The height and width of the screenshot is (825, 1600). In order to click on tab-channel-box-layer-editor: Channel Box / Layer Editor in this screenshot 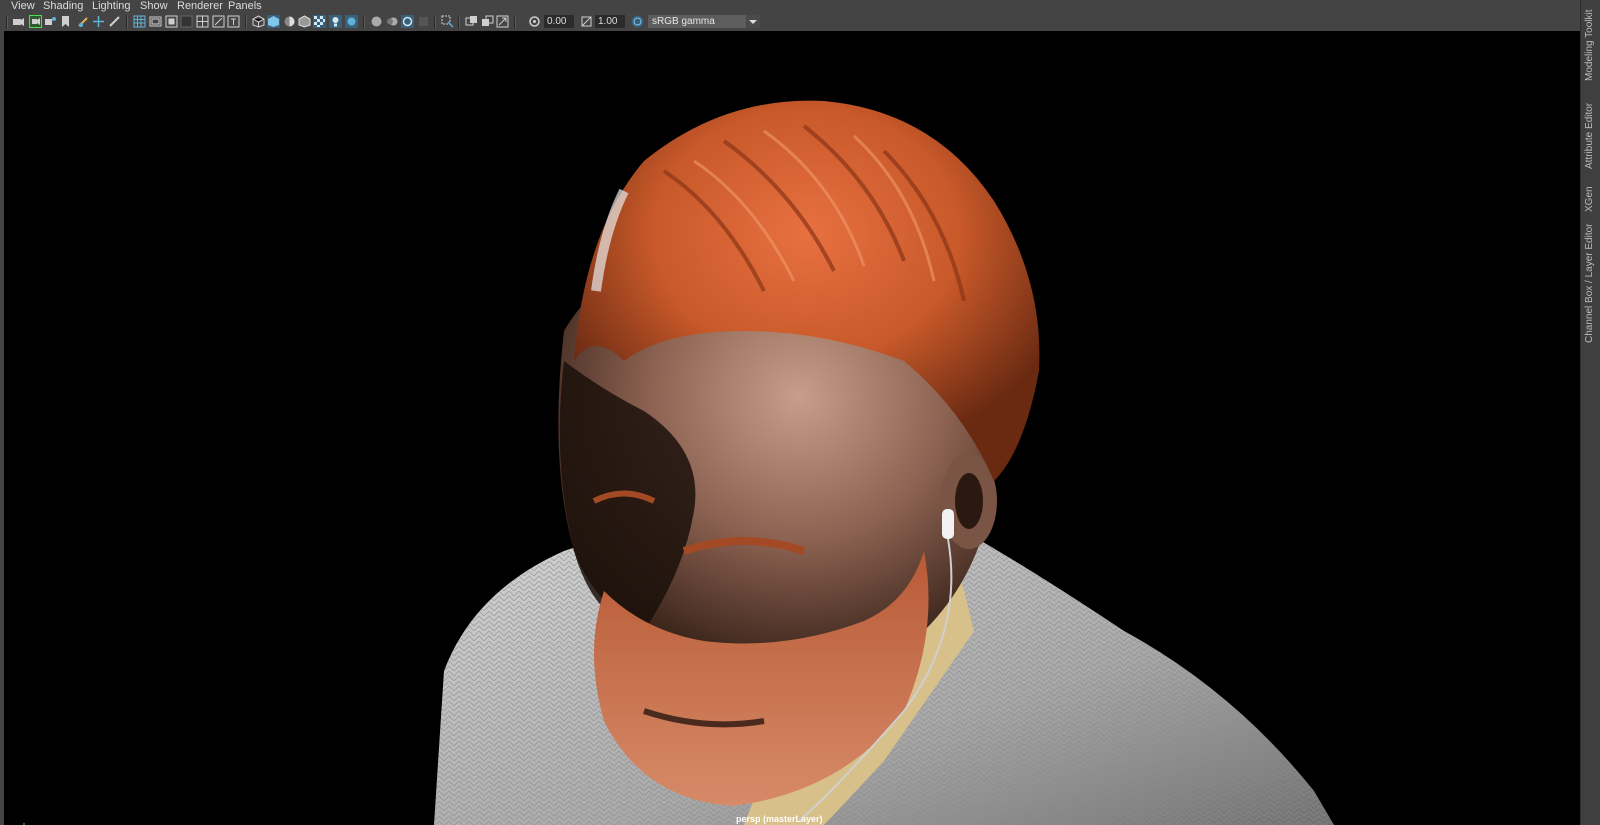, I will do `click(1590, 283)`.